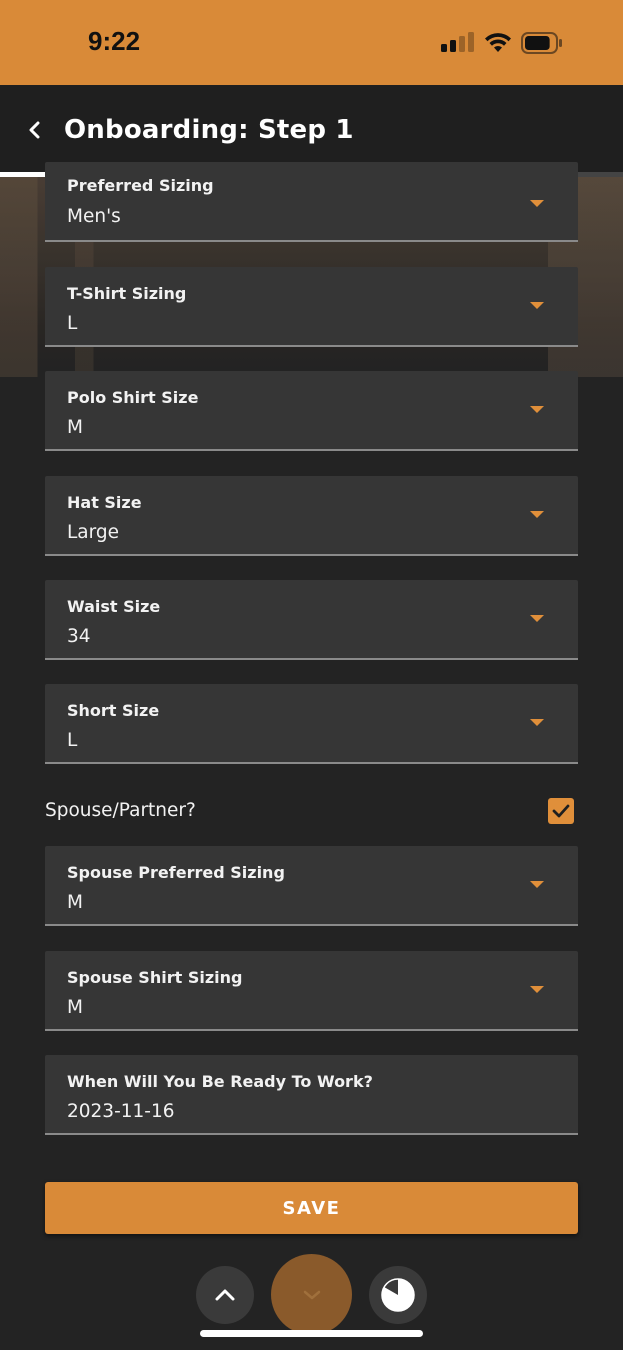 Image resolution: width=623 pixels, height=1350 pixels. I want to click on scroll-up-button, so click(225, 1295).